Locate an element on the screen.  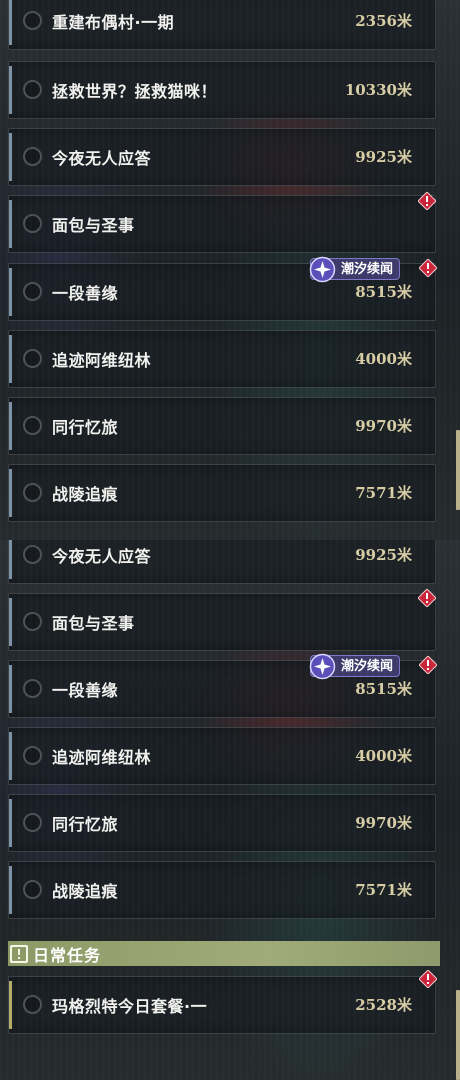
exclamation-box-icon is located at coordinates (19, 954).